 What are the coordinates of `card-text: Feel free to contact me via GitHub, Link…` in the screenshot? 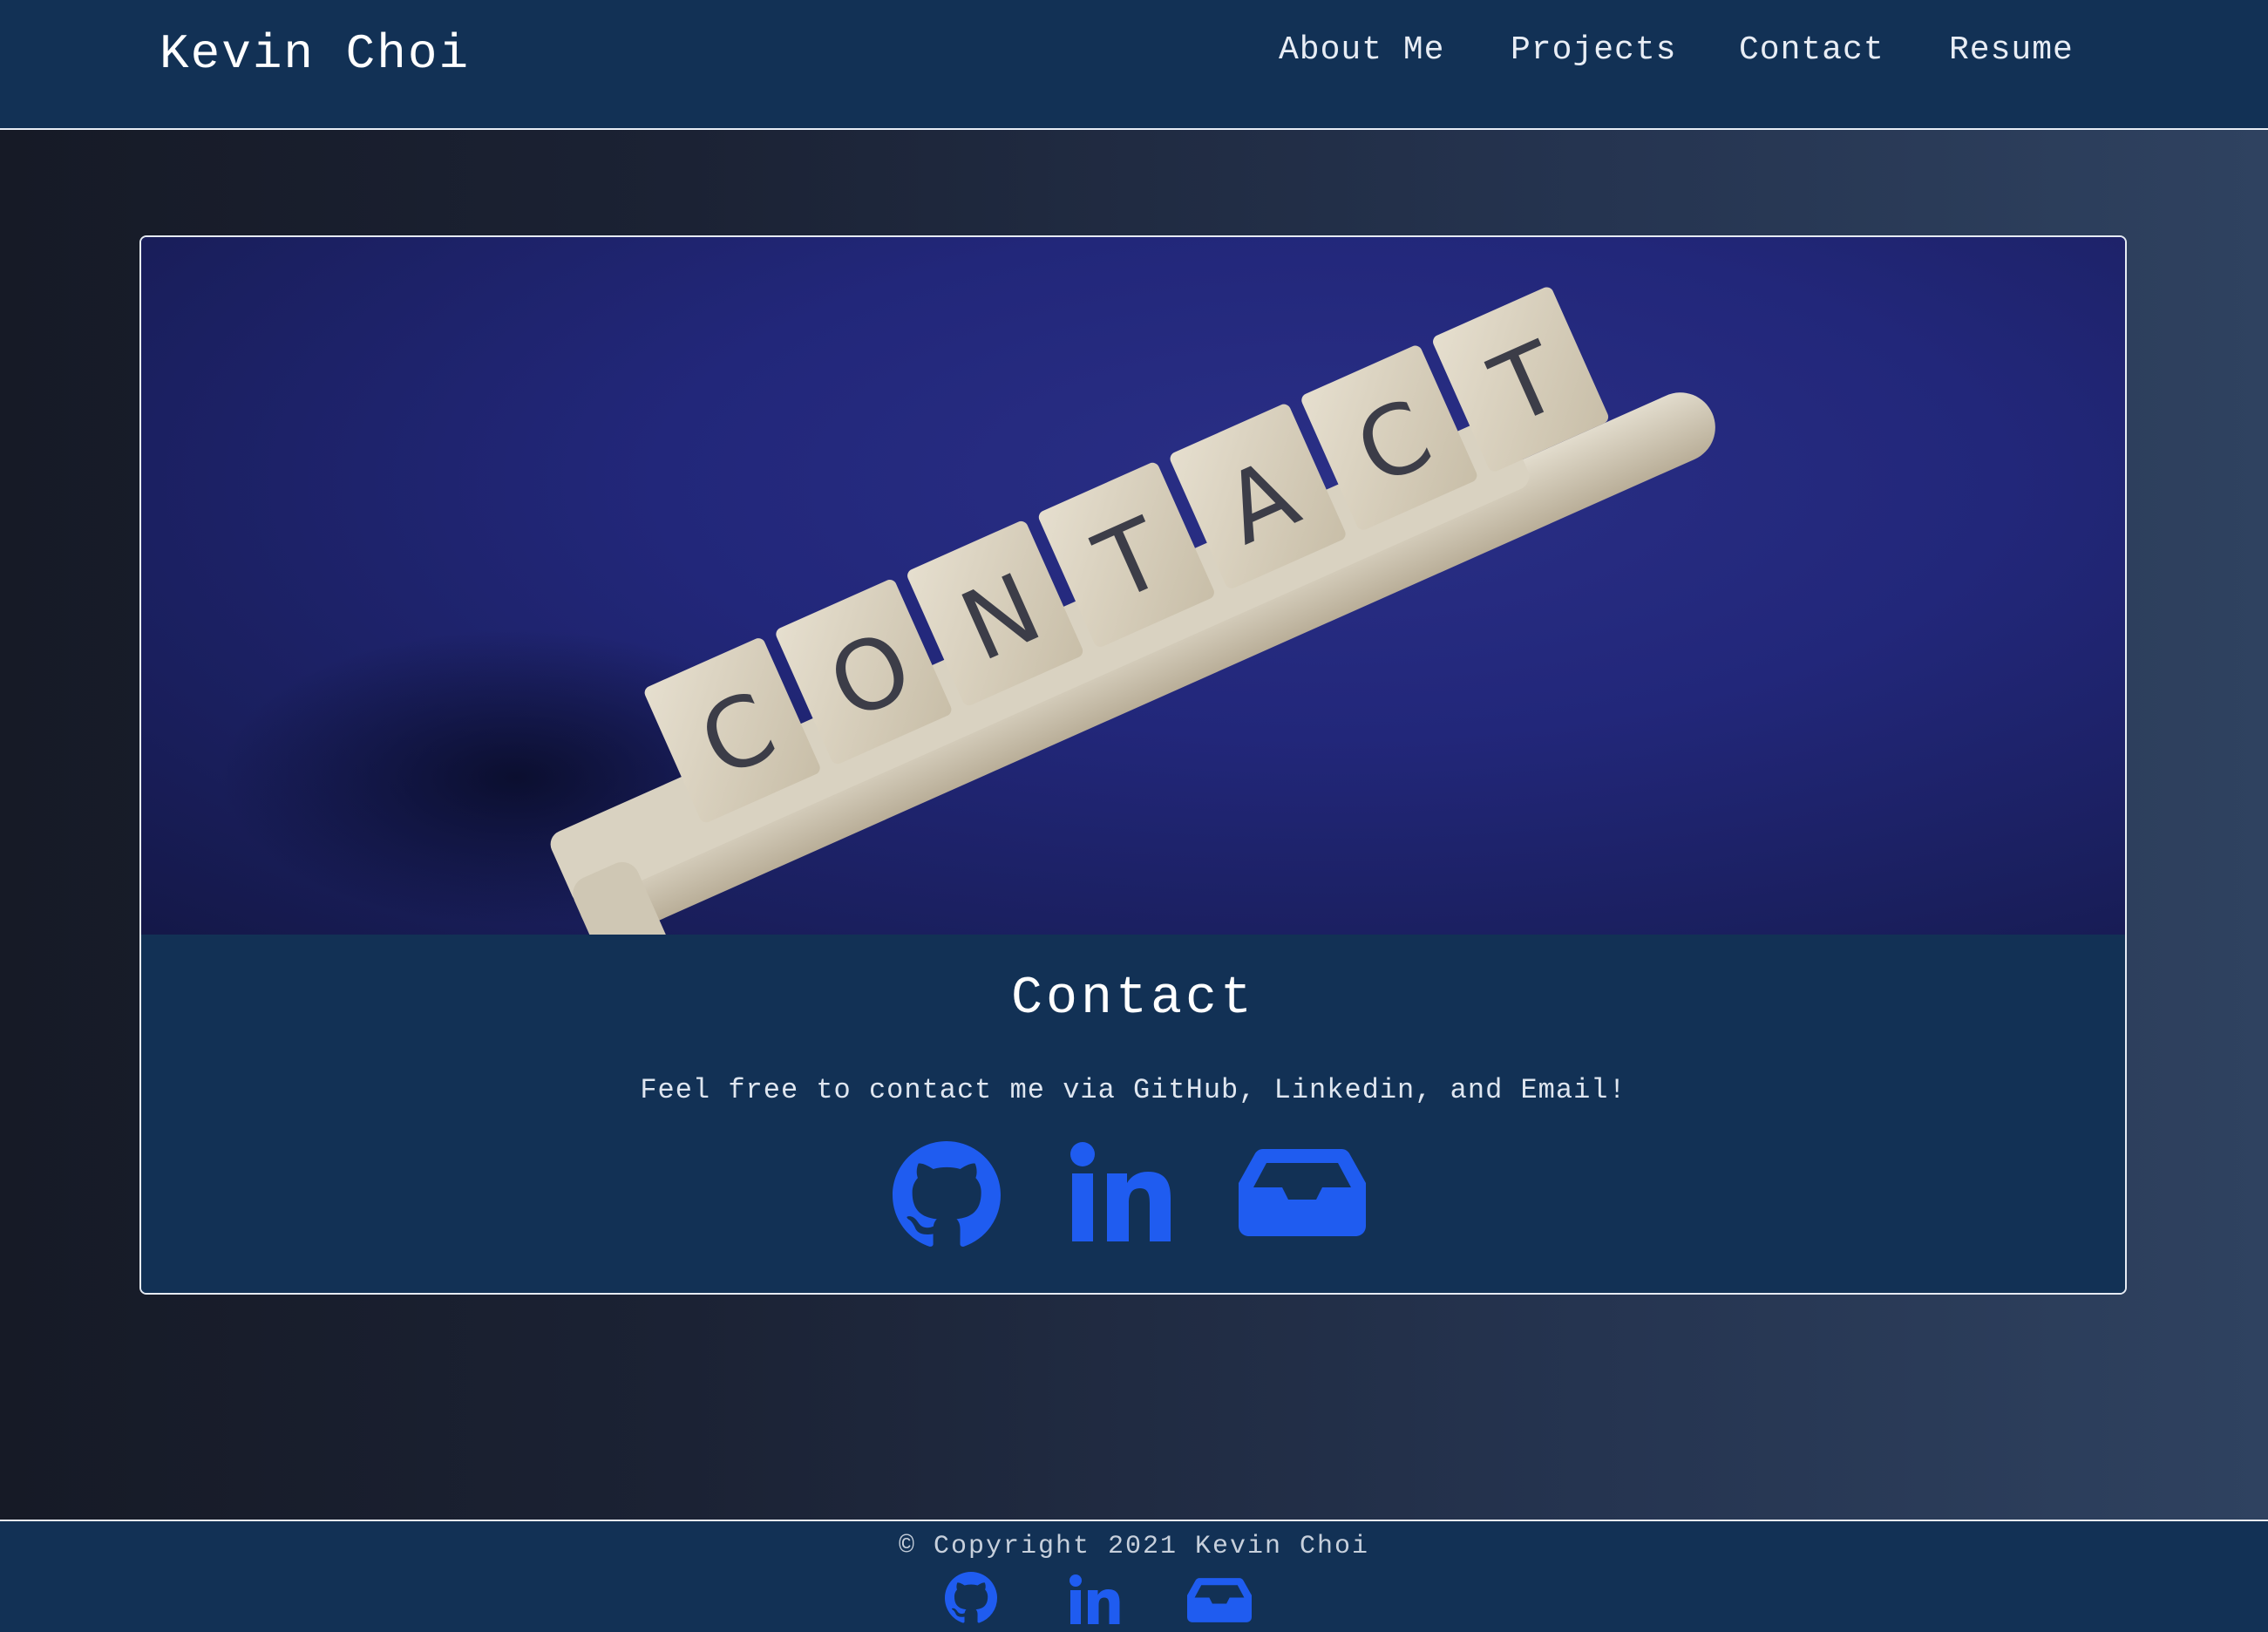 It's located at (1133, 1090).